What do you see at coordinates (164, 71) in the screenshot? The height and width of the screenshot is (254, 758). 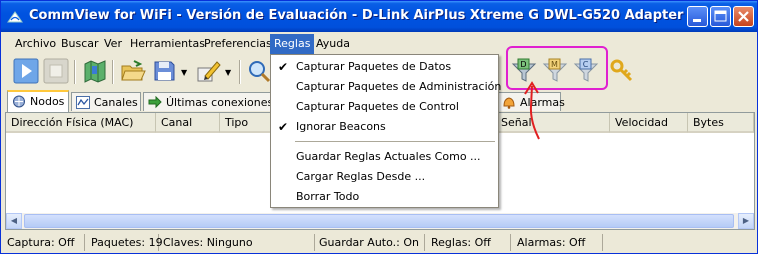 I see `save-icon` at bounding box center [164, 71].